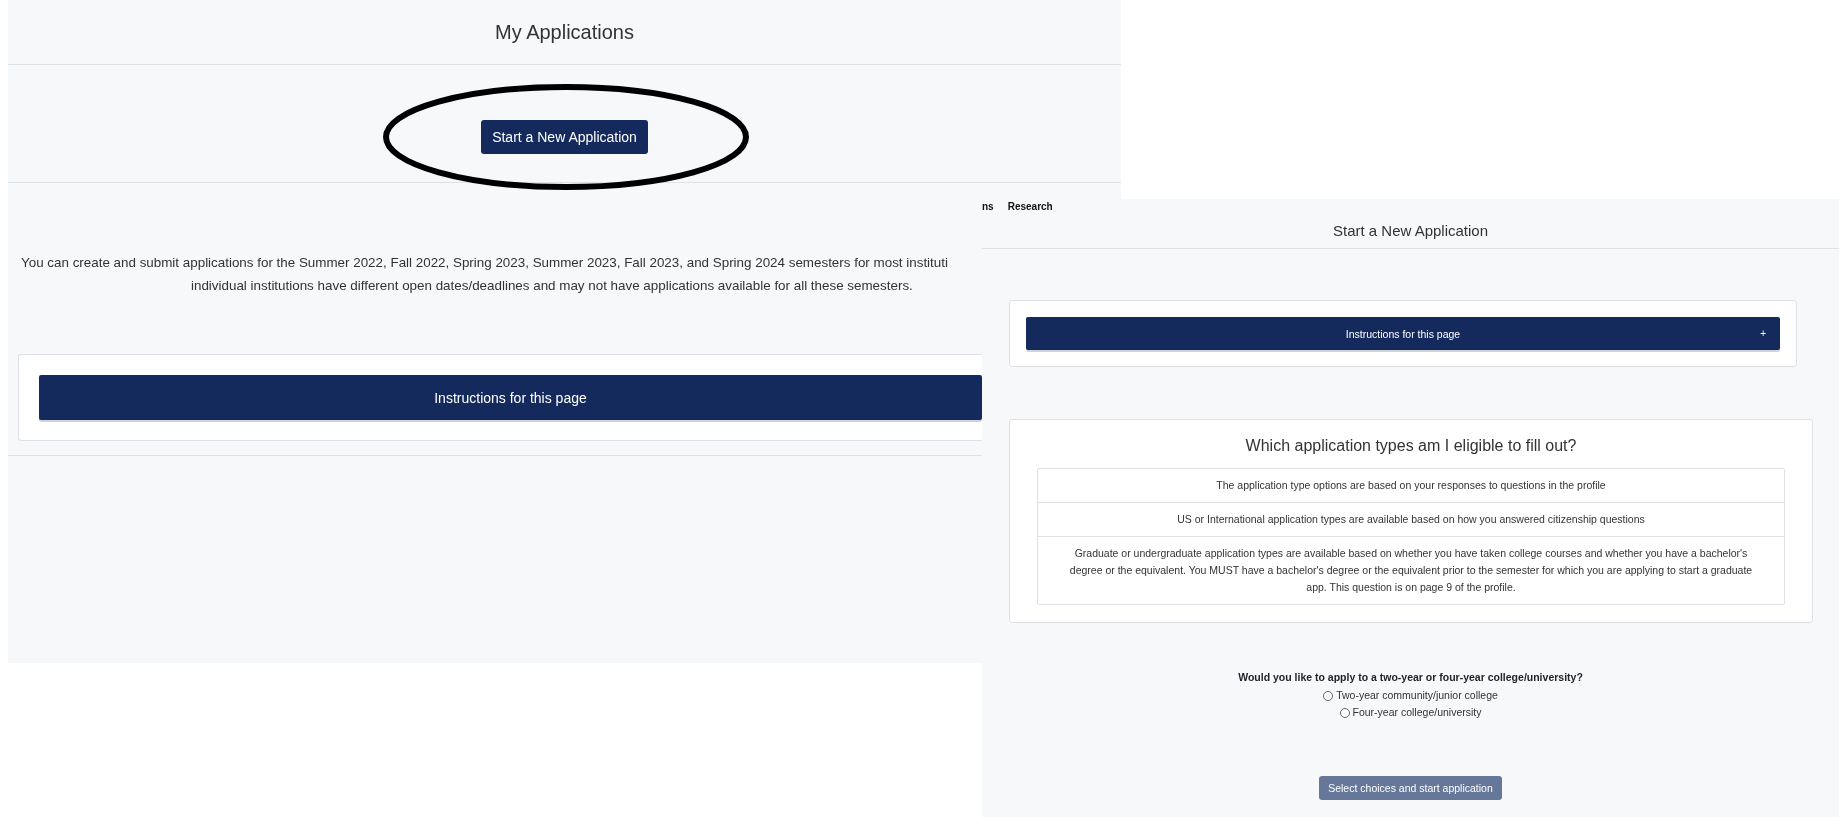  Describe the element at coordinates (1403, 333) in the screenshot. I see `instructions-bar: Instructions for this page +` at that location.